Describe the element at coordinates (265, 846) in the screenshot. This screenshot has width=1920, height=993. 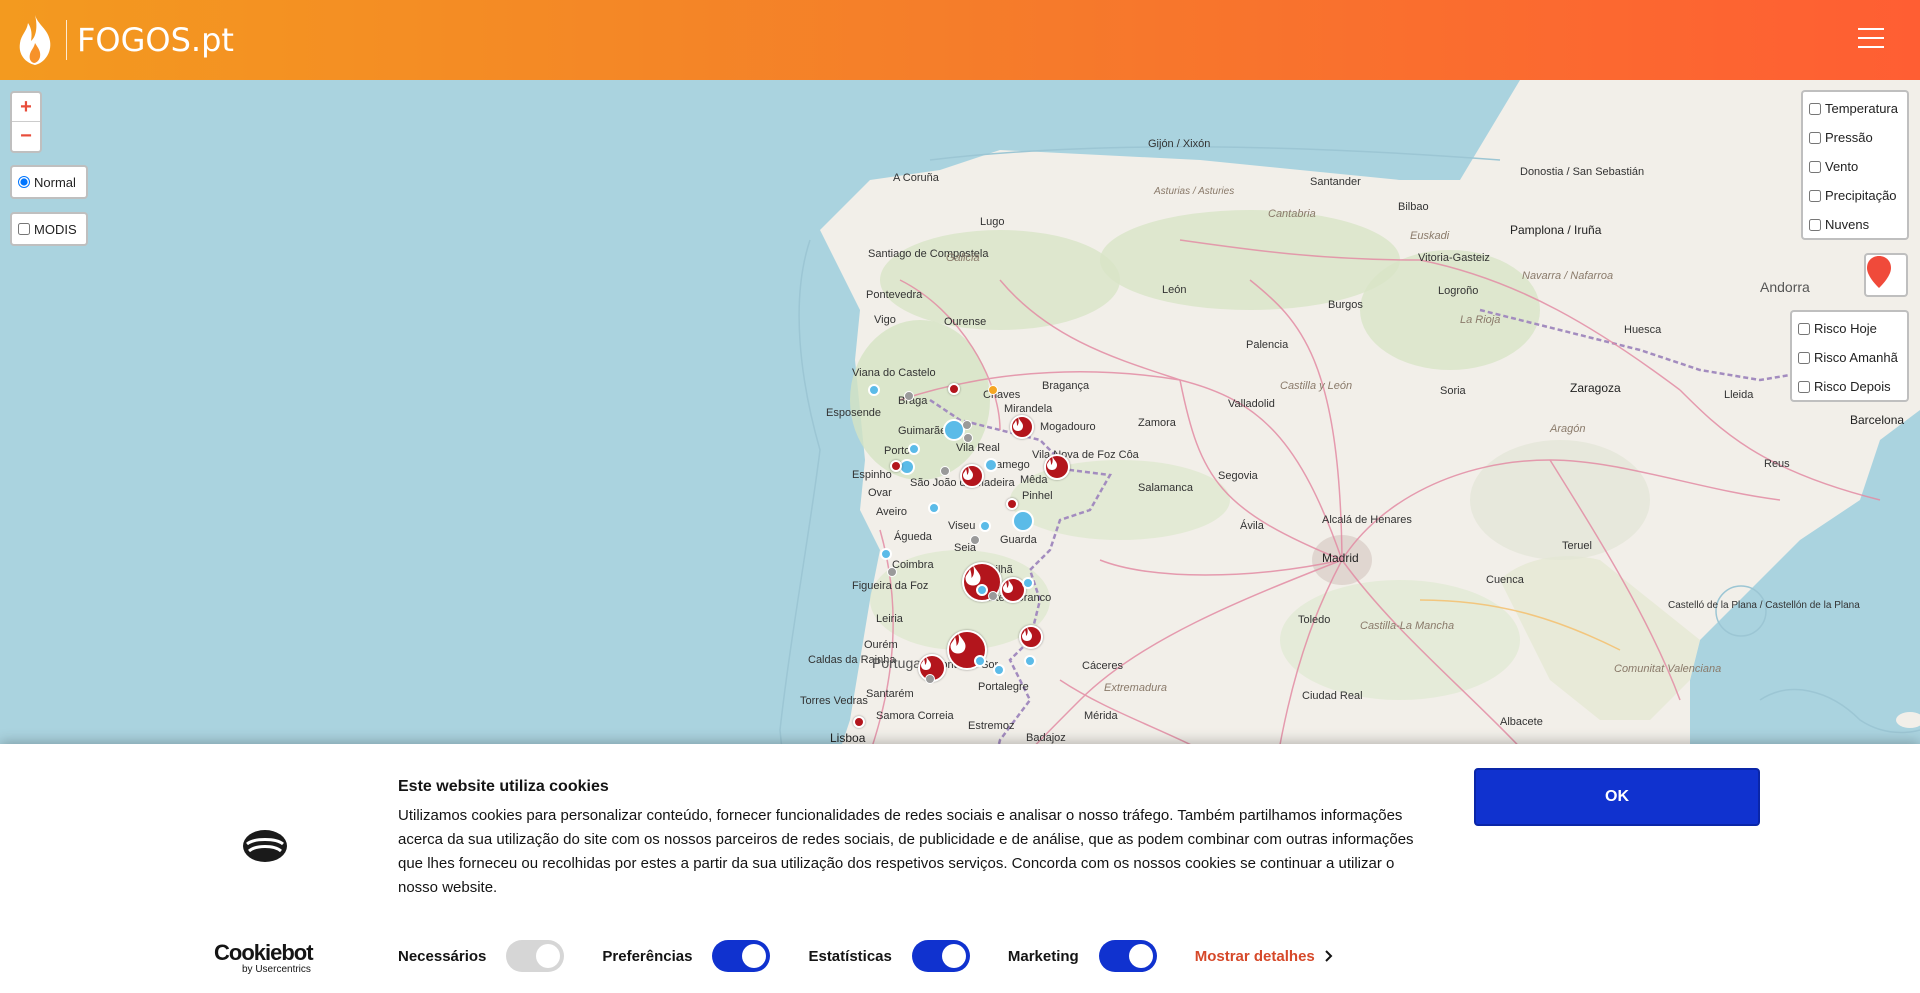
I see `cookiebot-logo-icon` at that location.